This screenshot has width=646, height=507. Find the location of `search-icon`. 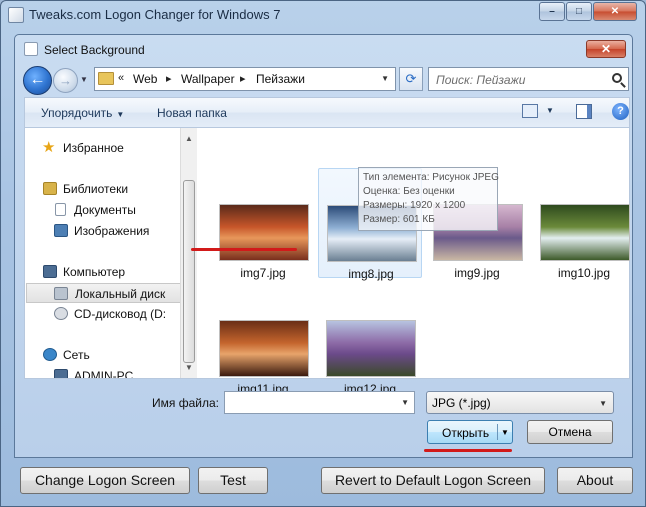

search-icon is located at coordinates (617, 78).